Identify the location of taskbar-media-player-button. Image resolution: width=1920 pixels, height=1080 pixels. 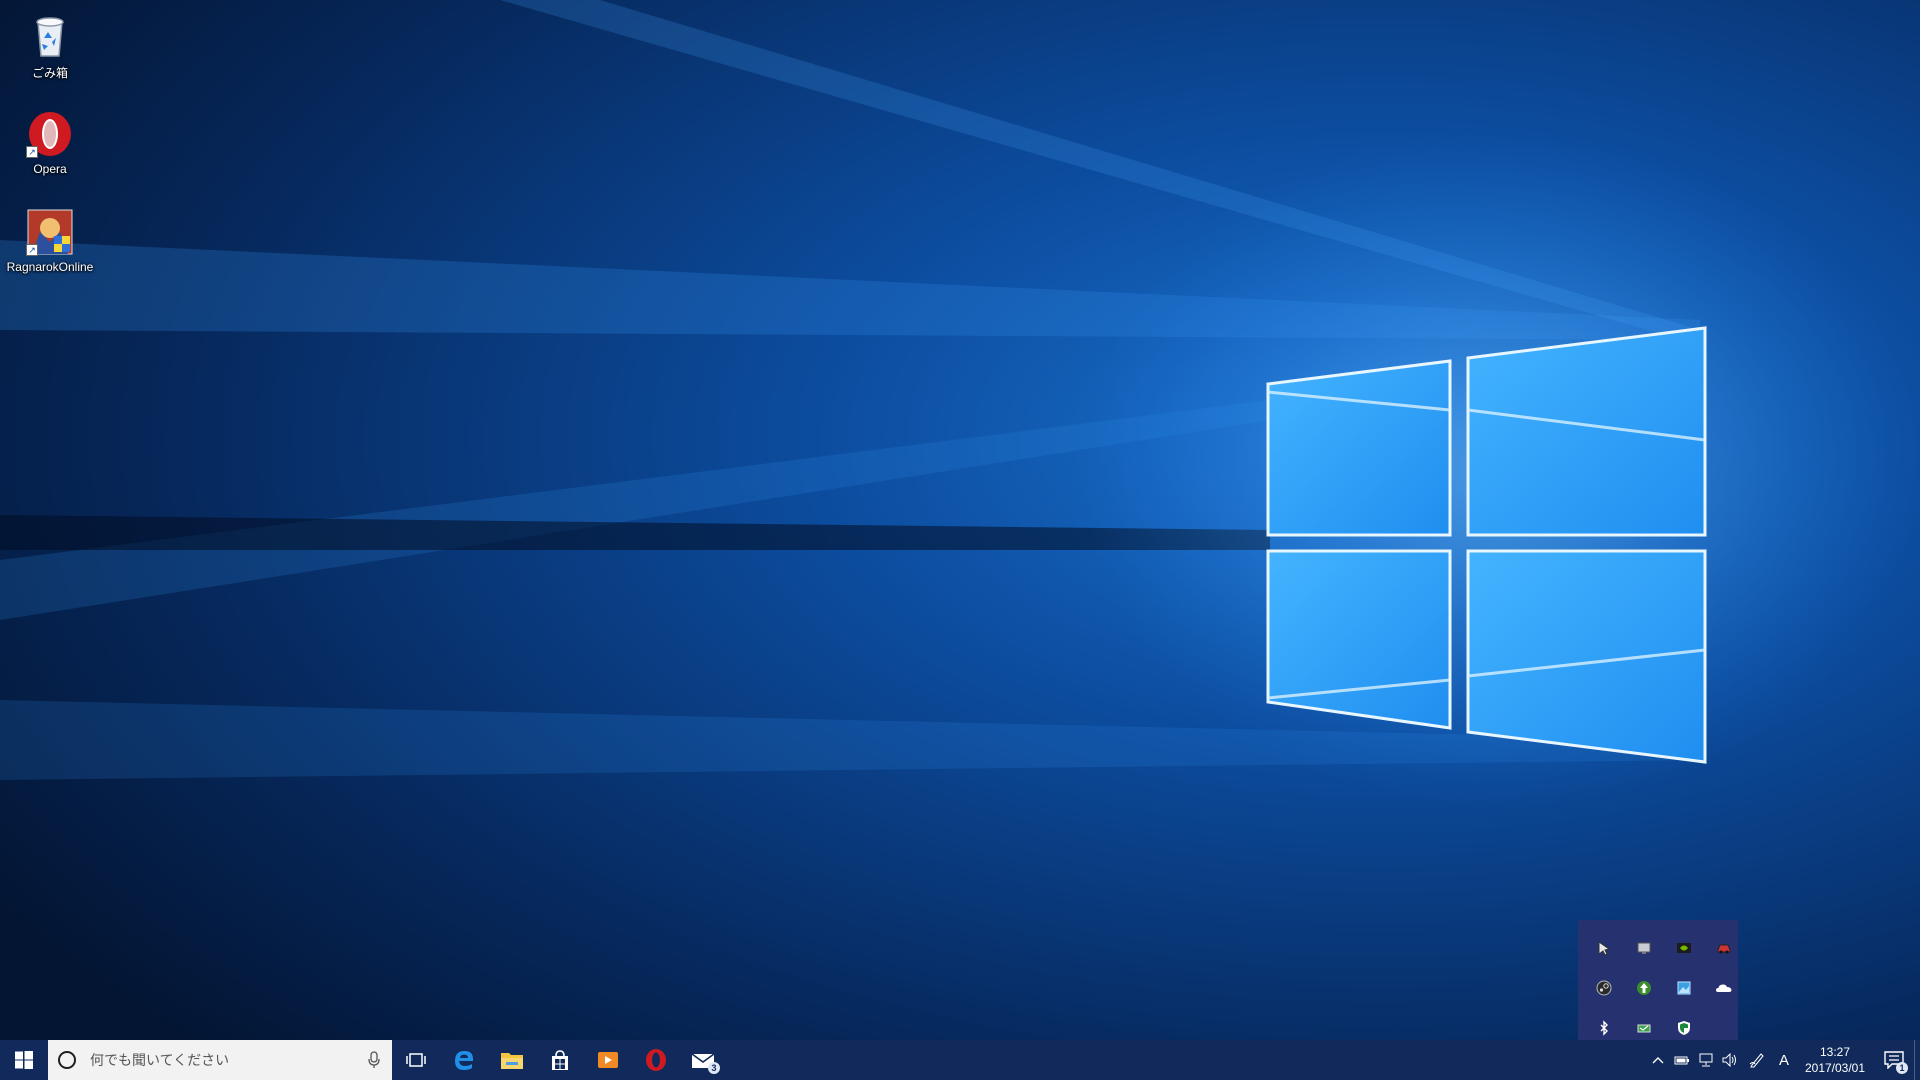
(608, 1060).